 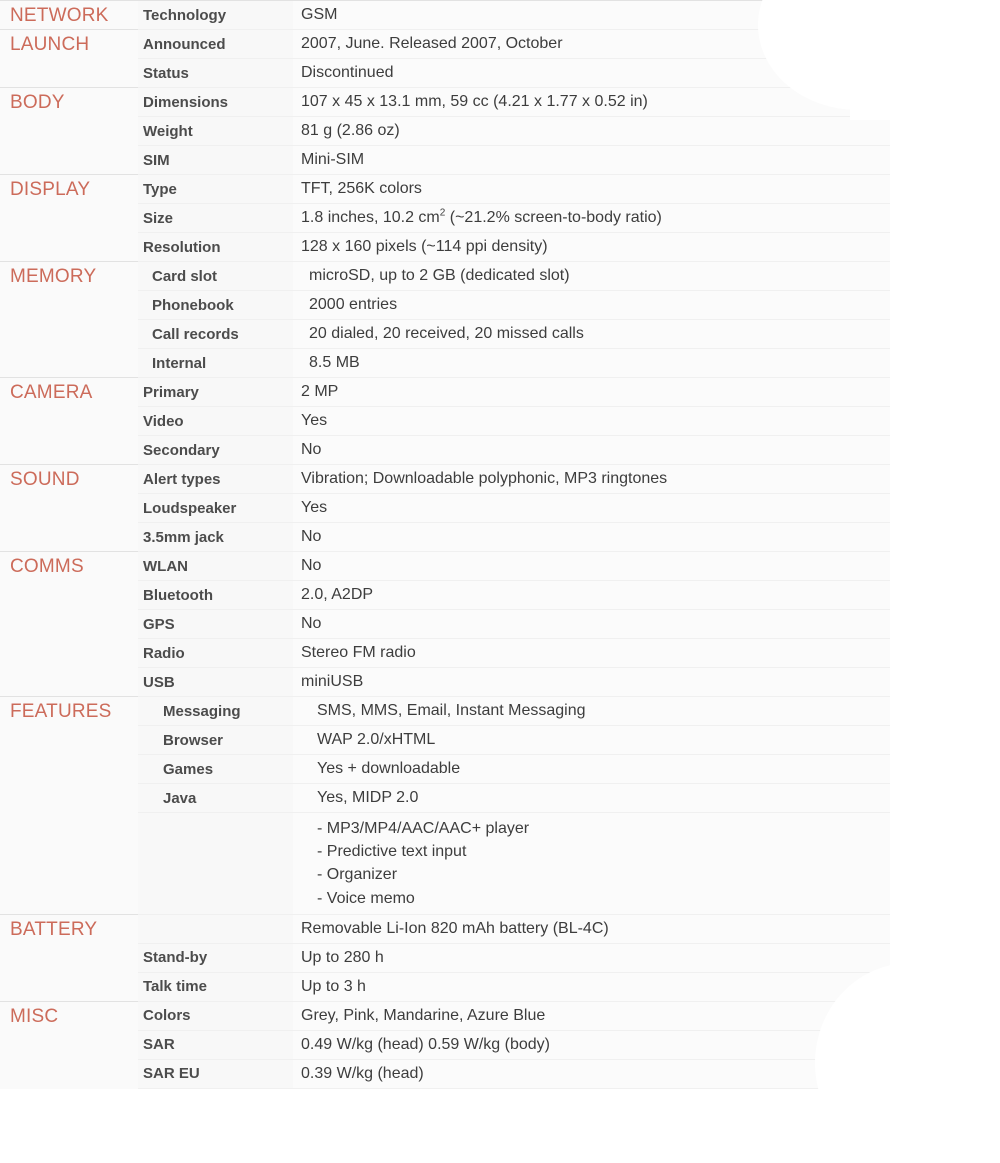 What do you see at coordinates (619, 958) in the screenshot?
I see `spec-value: Up to 280 h` at bounding box center [619, 958].